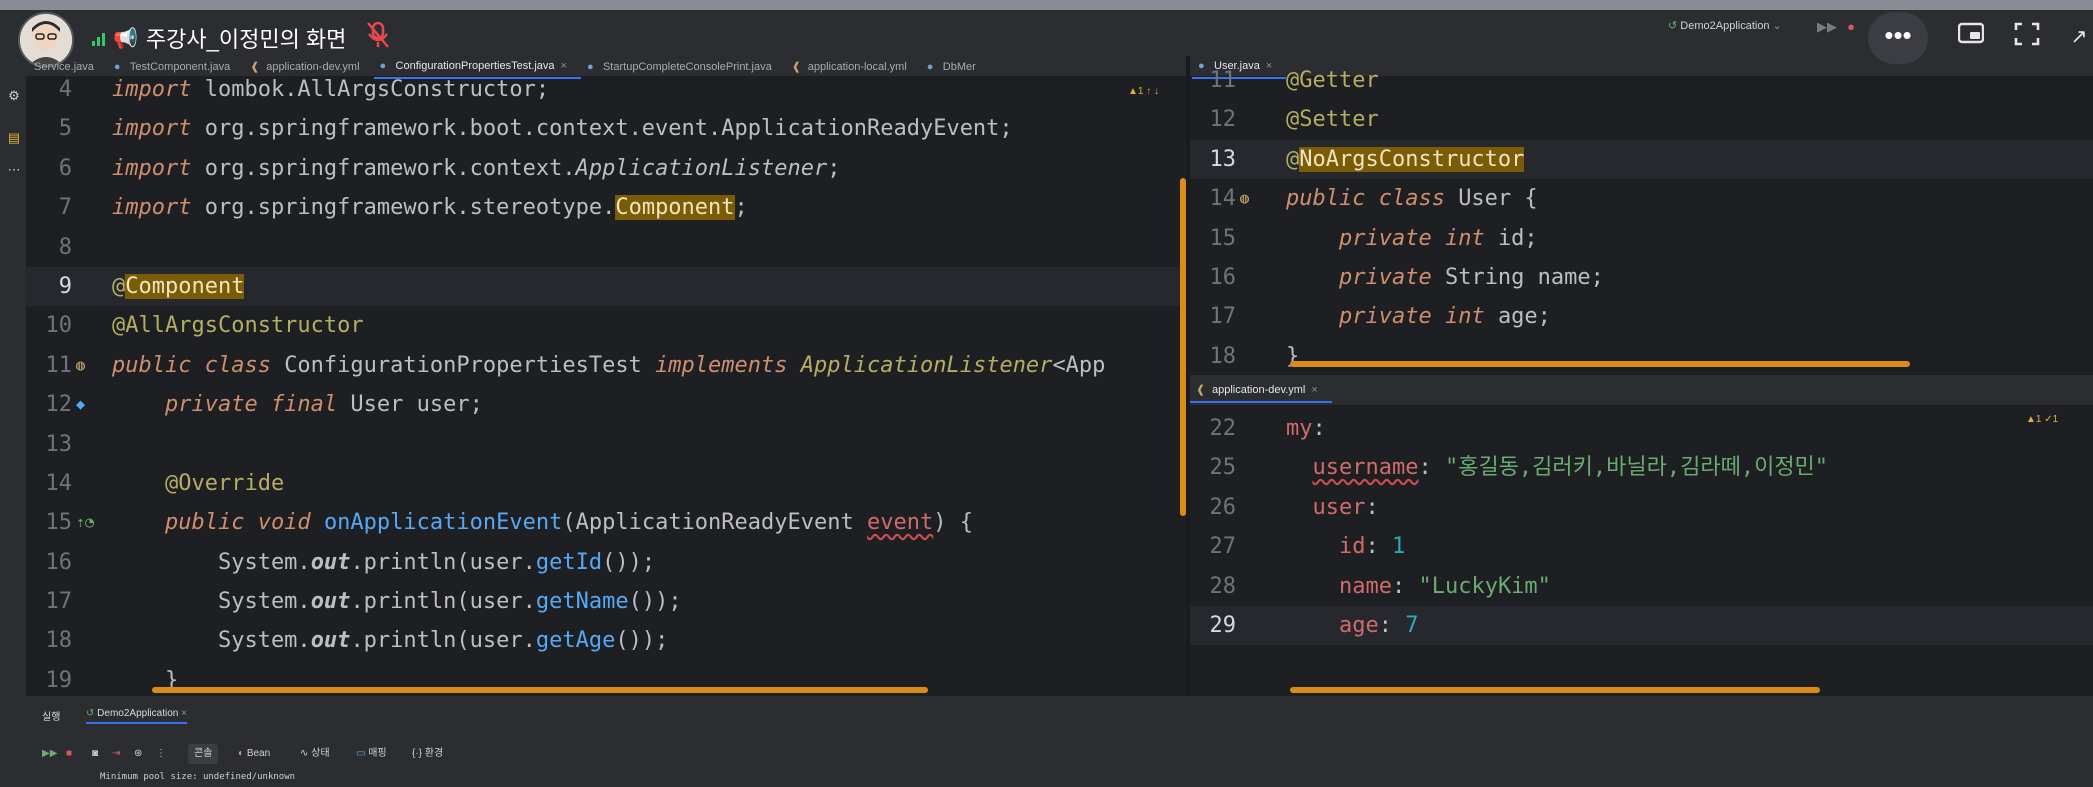 The width and height of the screenshot is (2093, 787). Describe the element at coordinates (605, 483) in the screenshot. I see `code-line: 14 @Override` at that location.